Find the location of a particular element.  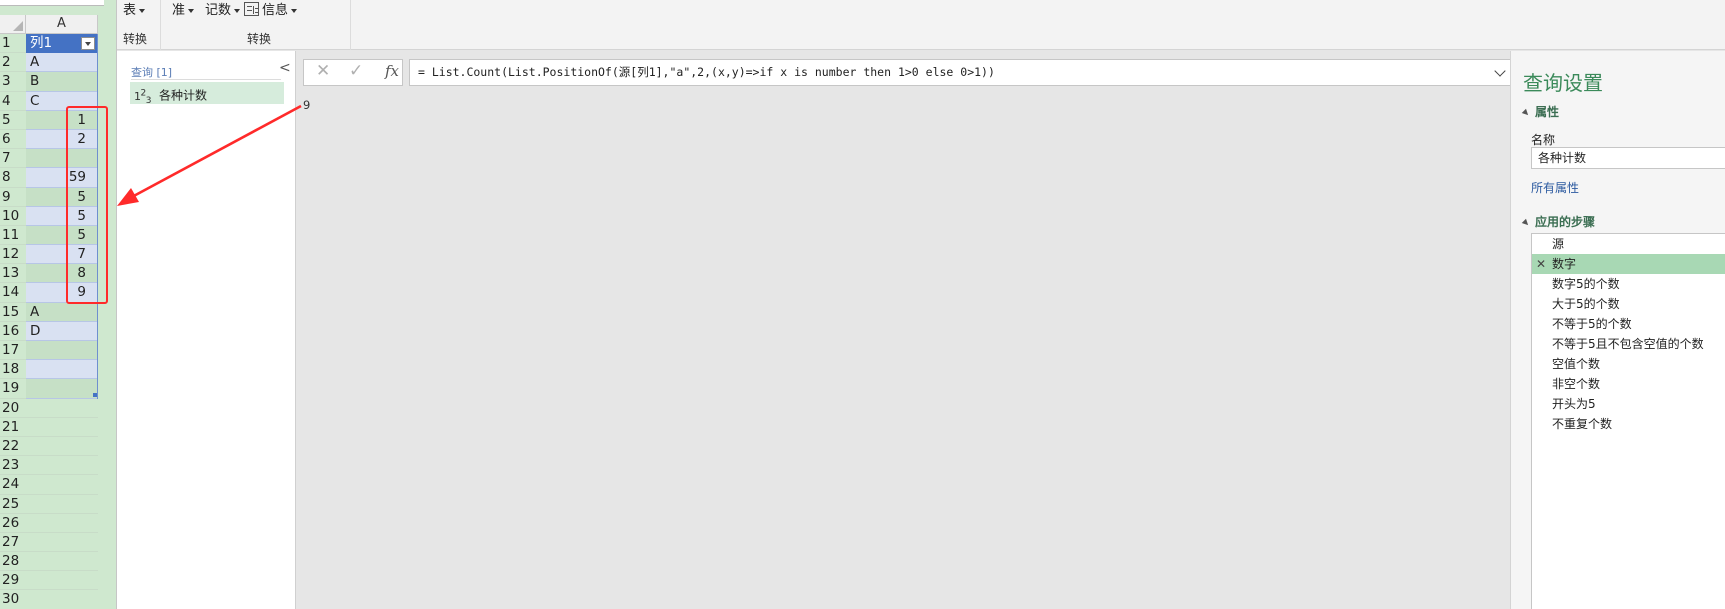

select-all-corner is located at coordinates (13, 24).